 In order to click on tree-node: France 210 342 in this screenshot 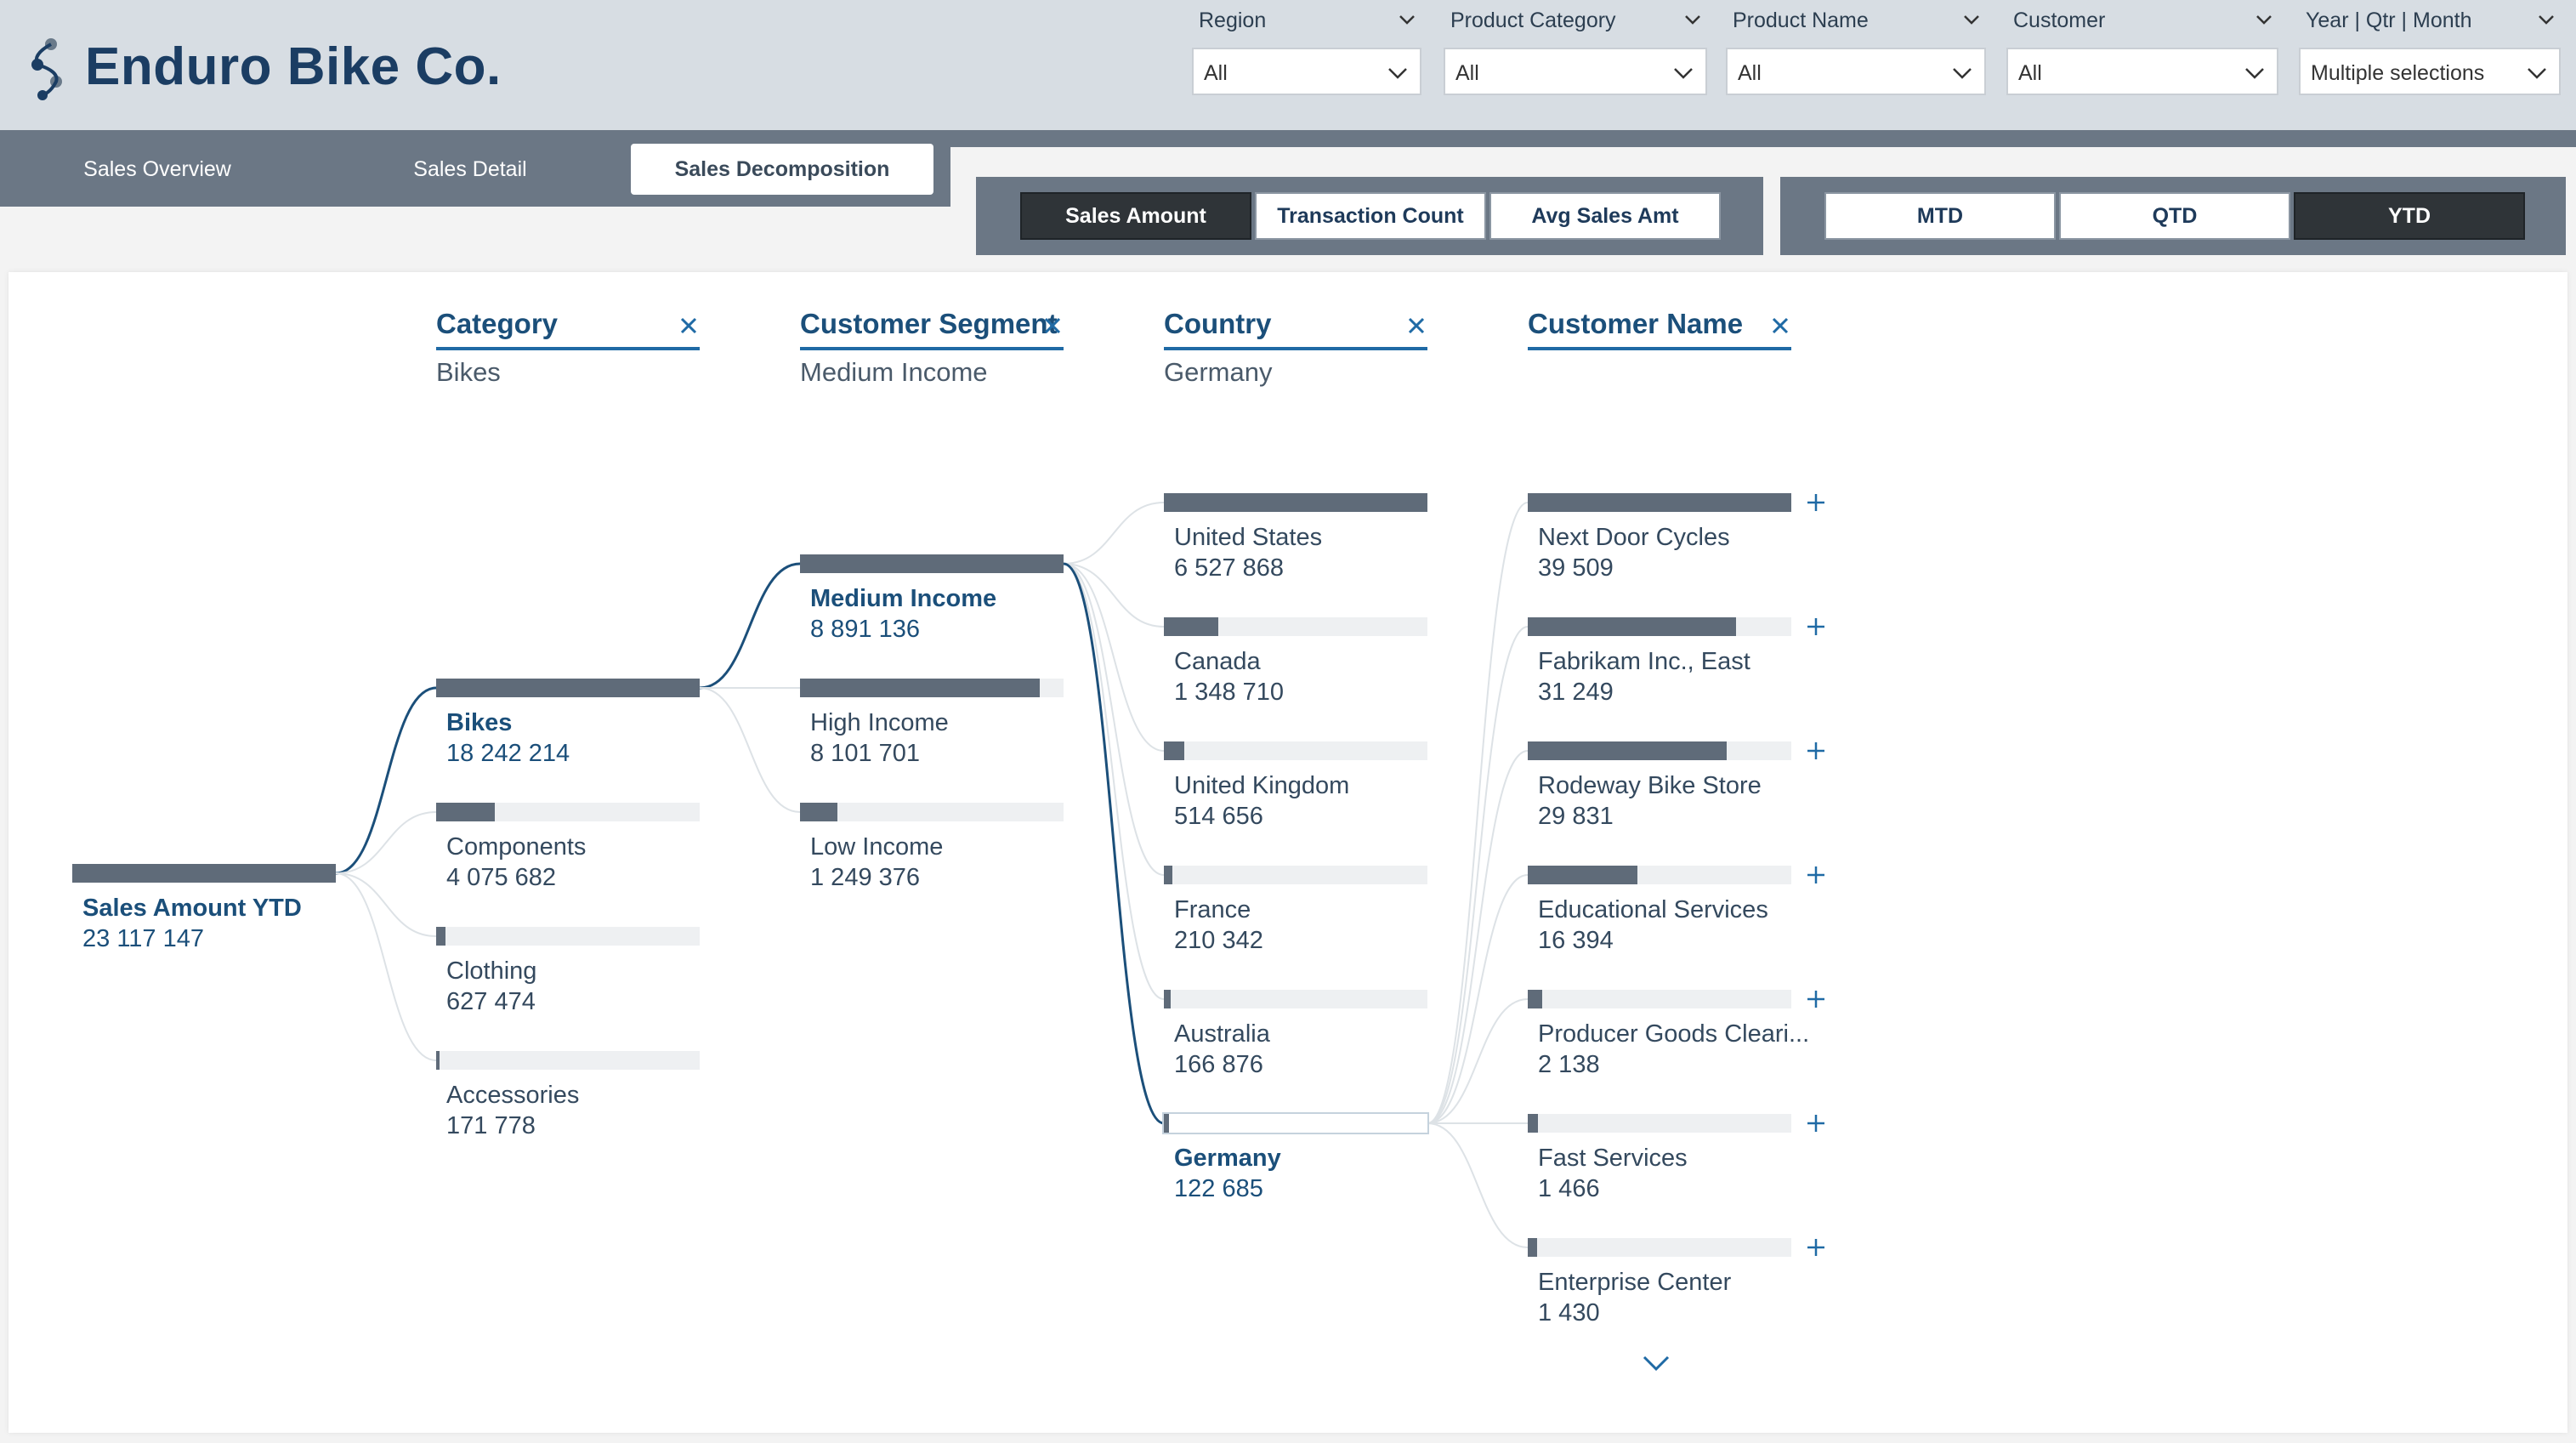, I will do `click(1296, 913)`.